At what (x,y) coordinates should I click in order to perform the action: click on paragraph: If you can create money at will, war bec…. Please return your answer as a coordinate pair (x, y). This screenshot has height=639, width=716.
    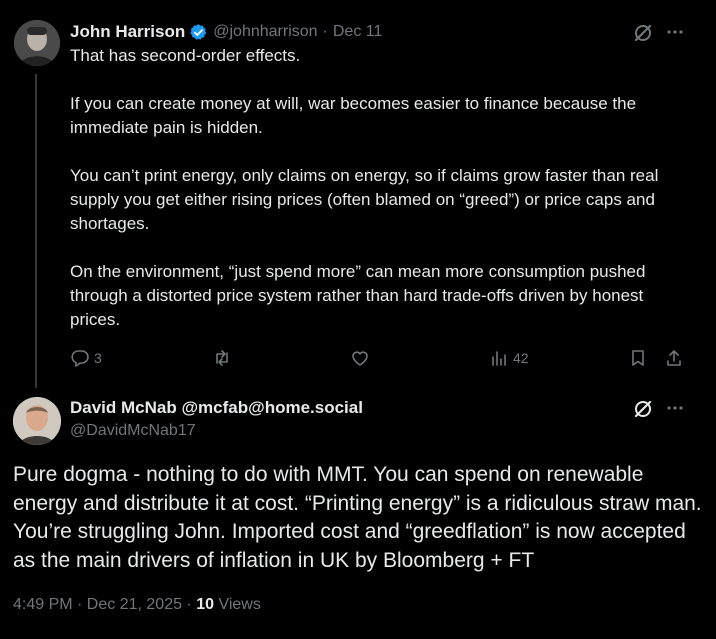
    Looking at the image, I should click on (353, 115).